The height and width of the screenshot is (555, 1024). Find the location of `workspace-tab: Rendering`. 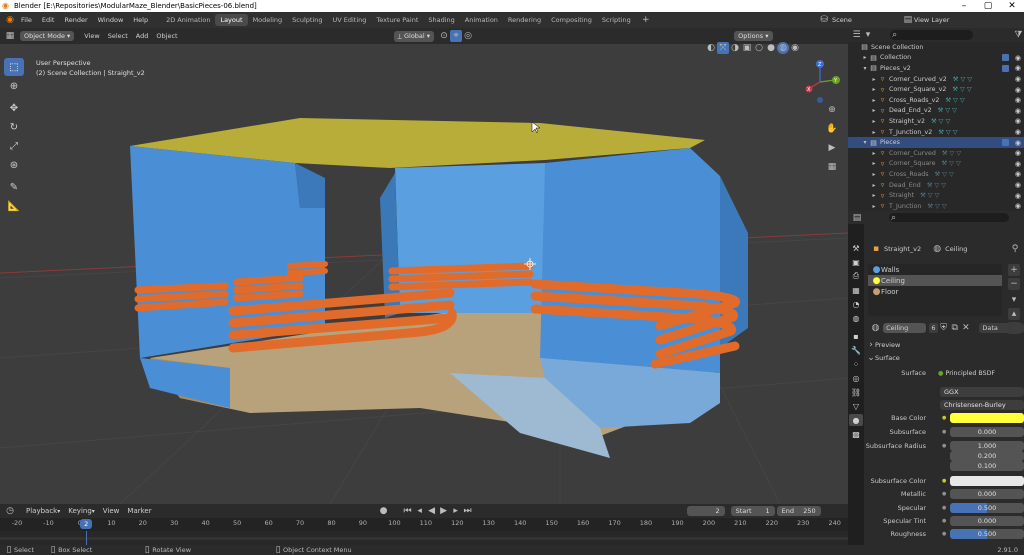

workspace-tab: Rendering is located at coordinates (524, 20).